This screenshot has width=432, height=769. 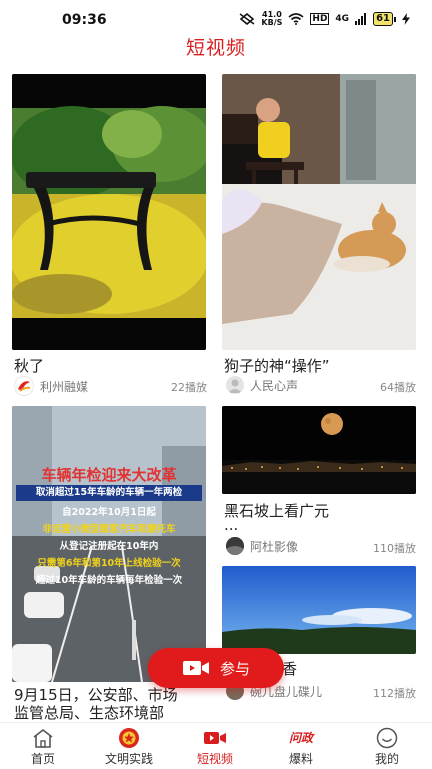 I want to click on signal-label: 4G, so click(x=342, y=19).